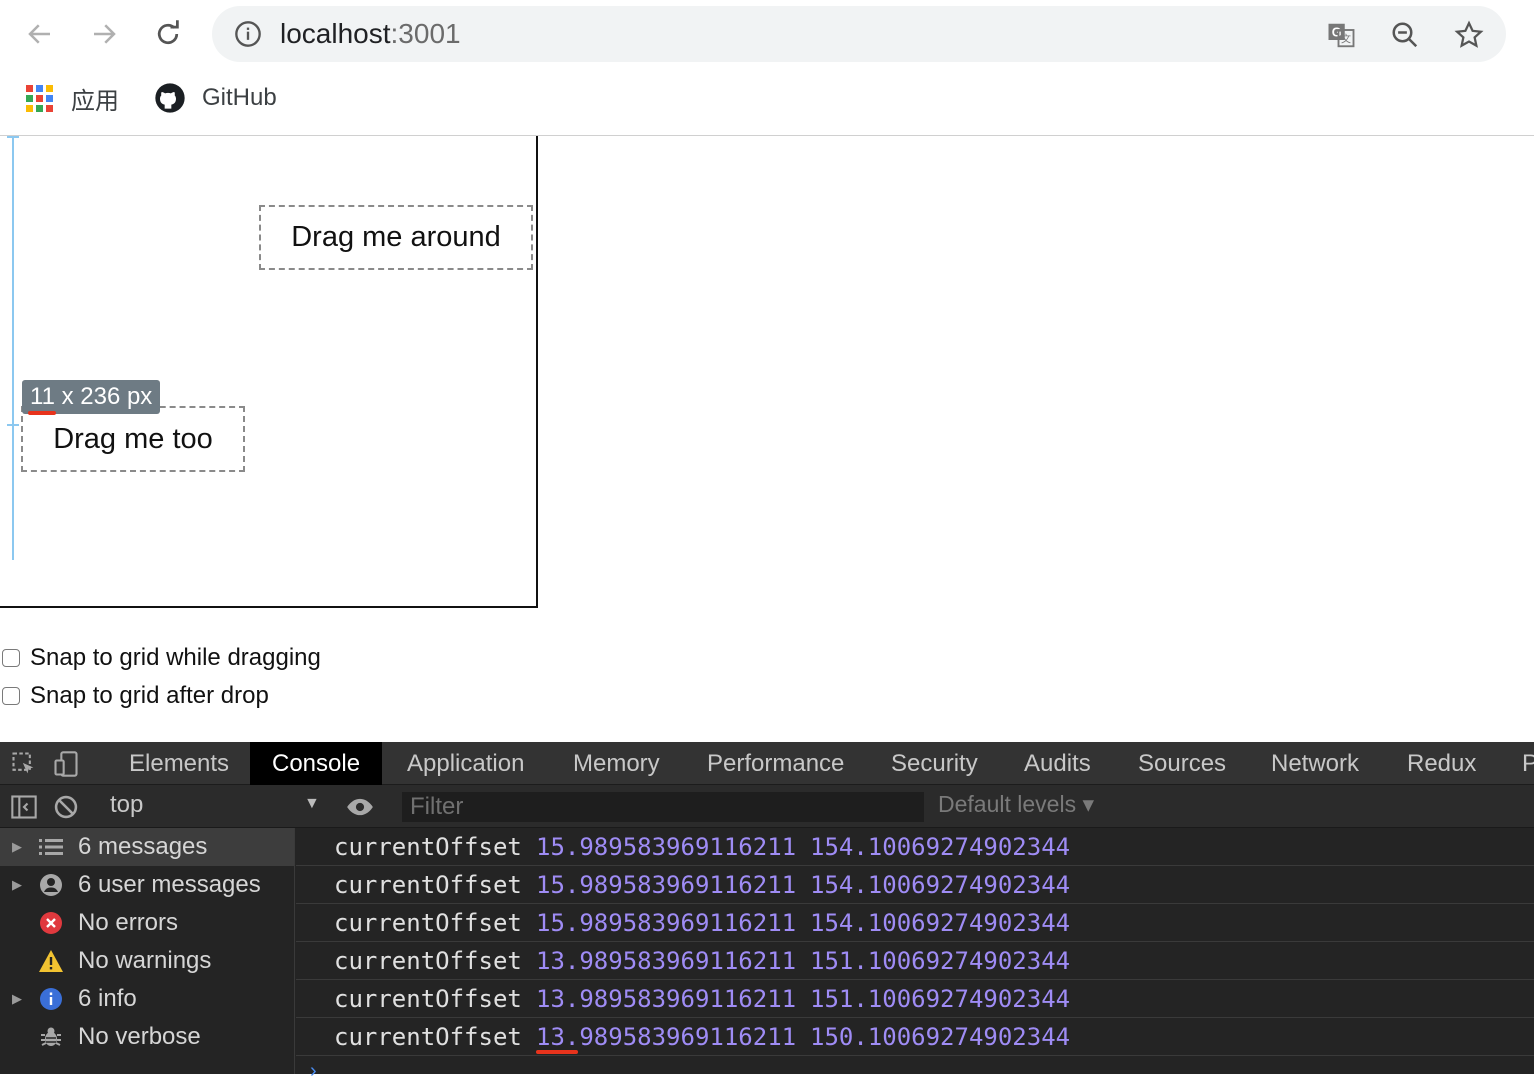 Image resolution: width=1534 pixels, height=1083 pixels. Describe the element at coordinates (139, 1036) in the screenshot. I see `sidebar-label: No verbose` at that location.